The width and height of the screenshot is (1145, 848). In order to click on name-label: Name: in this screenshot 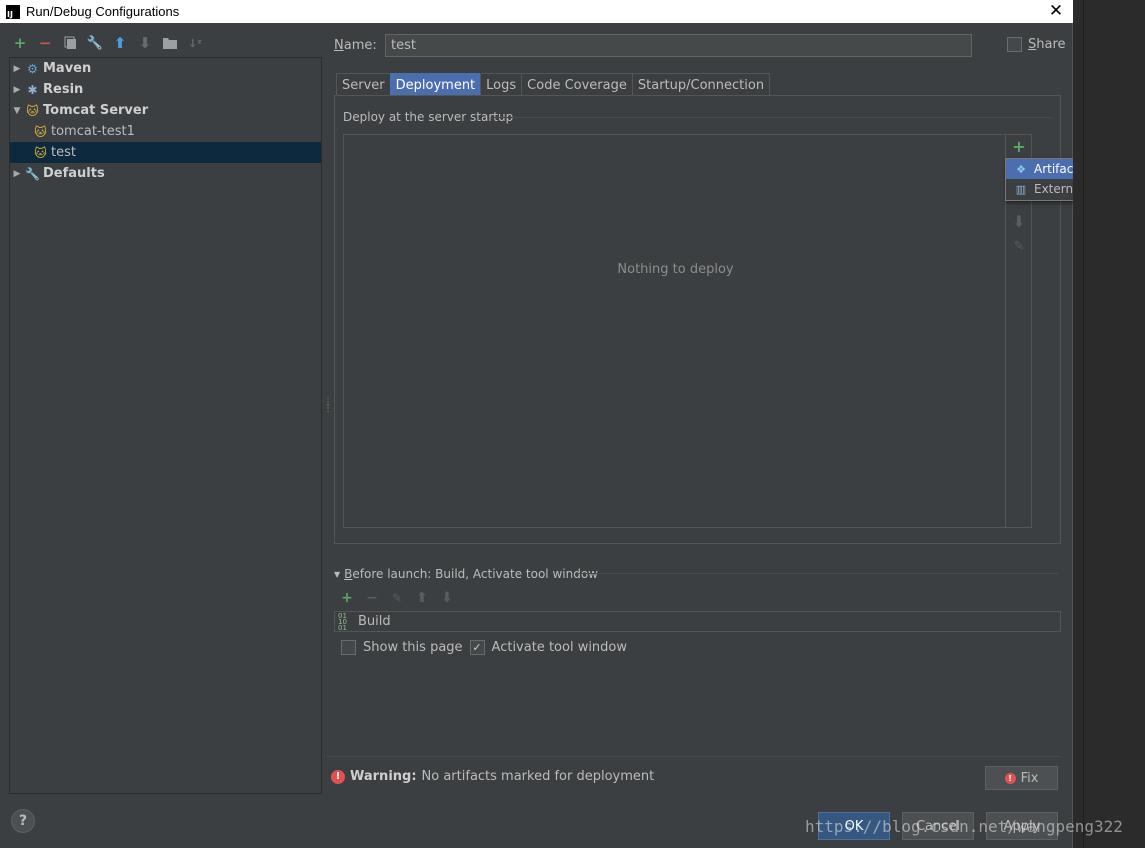, I will do `click(355, 45)`.